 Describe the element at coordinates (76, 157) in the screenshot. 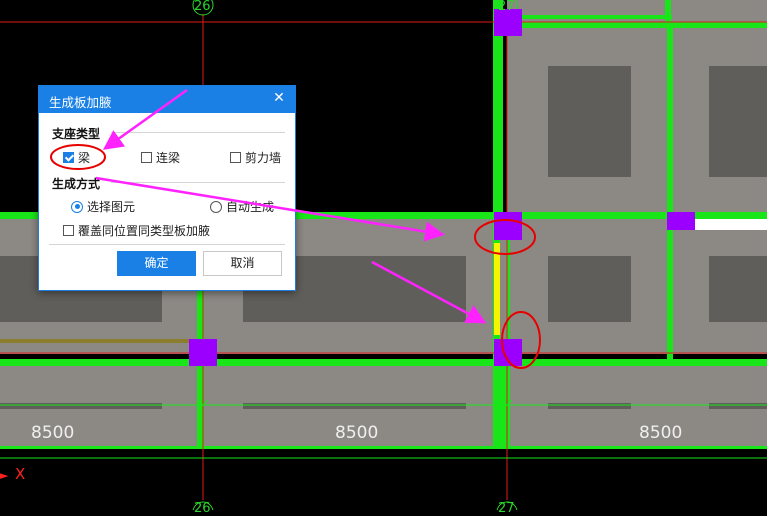

I see `support-beam-option: 梁` at that location.